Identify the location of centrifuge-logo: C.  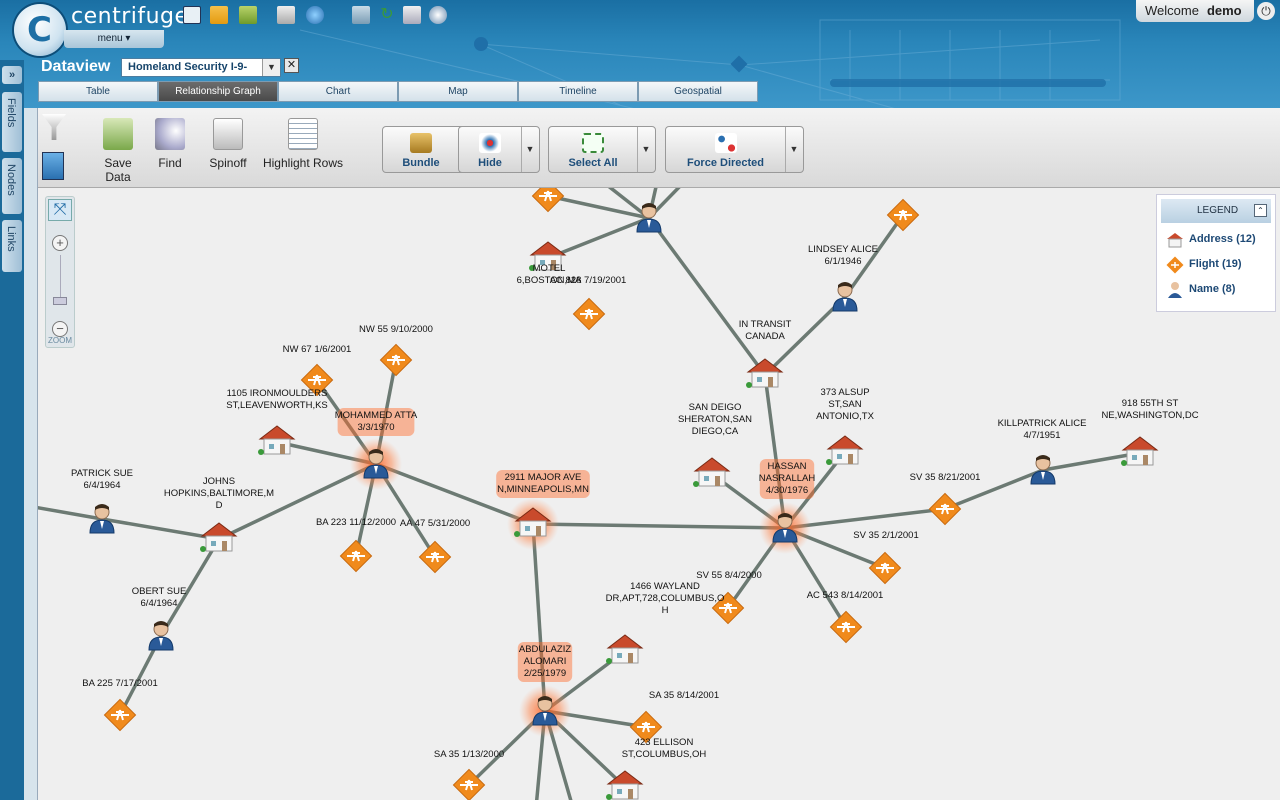
(40, 30).